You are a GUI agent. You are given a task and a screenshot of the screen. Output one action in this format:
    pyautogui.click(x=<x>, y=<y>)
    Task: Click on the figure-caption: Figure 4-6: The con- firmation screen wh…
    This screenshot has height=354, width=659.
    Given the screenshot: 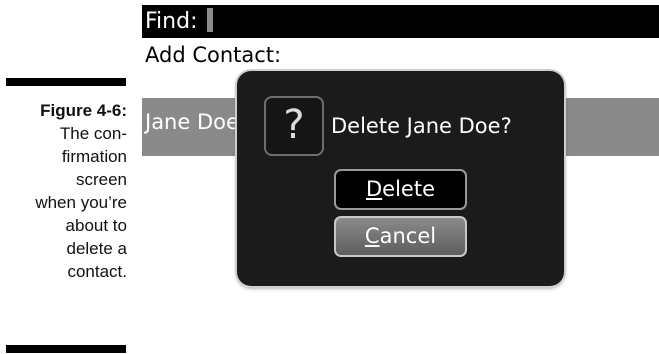 What is the action you would take?
    pyautogui.click(x=63, y=191)
    